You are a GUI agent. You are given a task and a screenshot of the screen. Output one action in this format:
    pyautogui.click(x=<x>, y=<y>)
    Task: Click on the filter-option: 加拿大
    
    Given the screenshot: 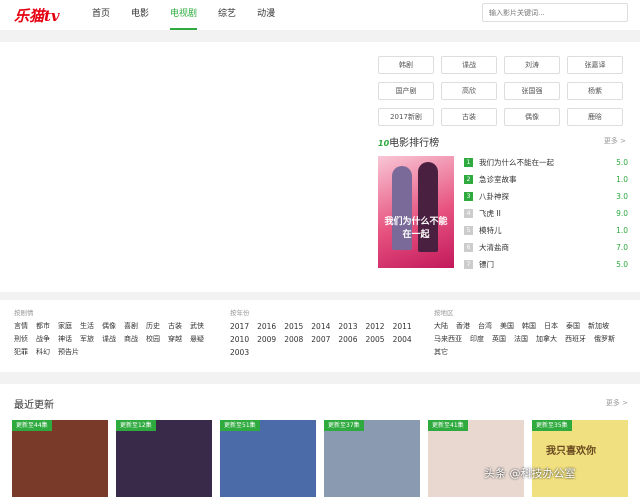 What is the action you would take?
    pyautogui.click(x=546, y=339)
    